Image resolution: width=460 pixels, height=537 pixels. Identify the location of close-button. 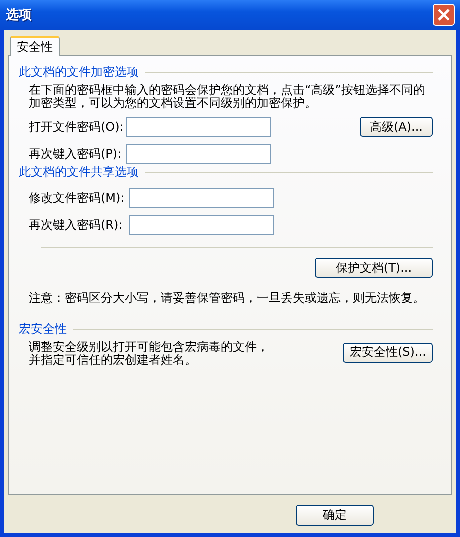
(444, 15).